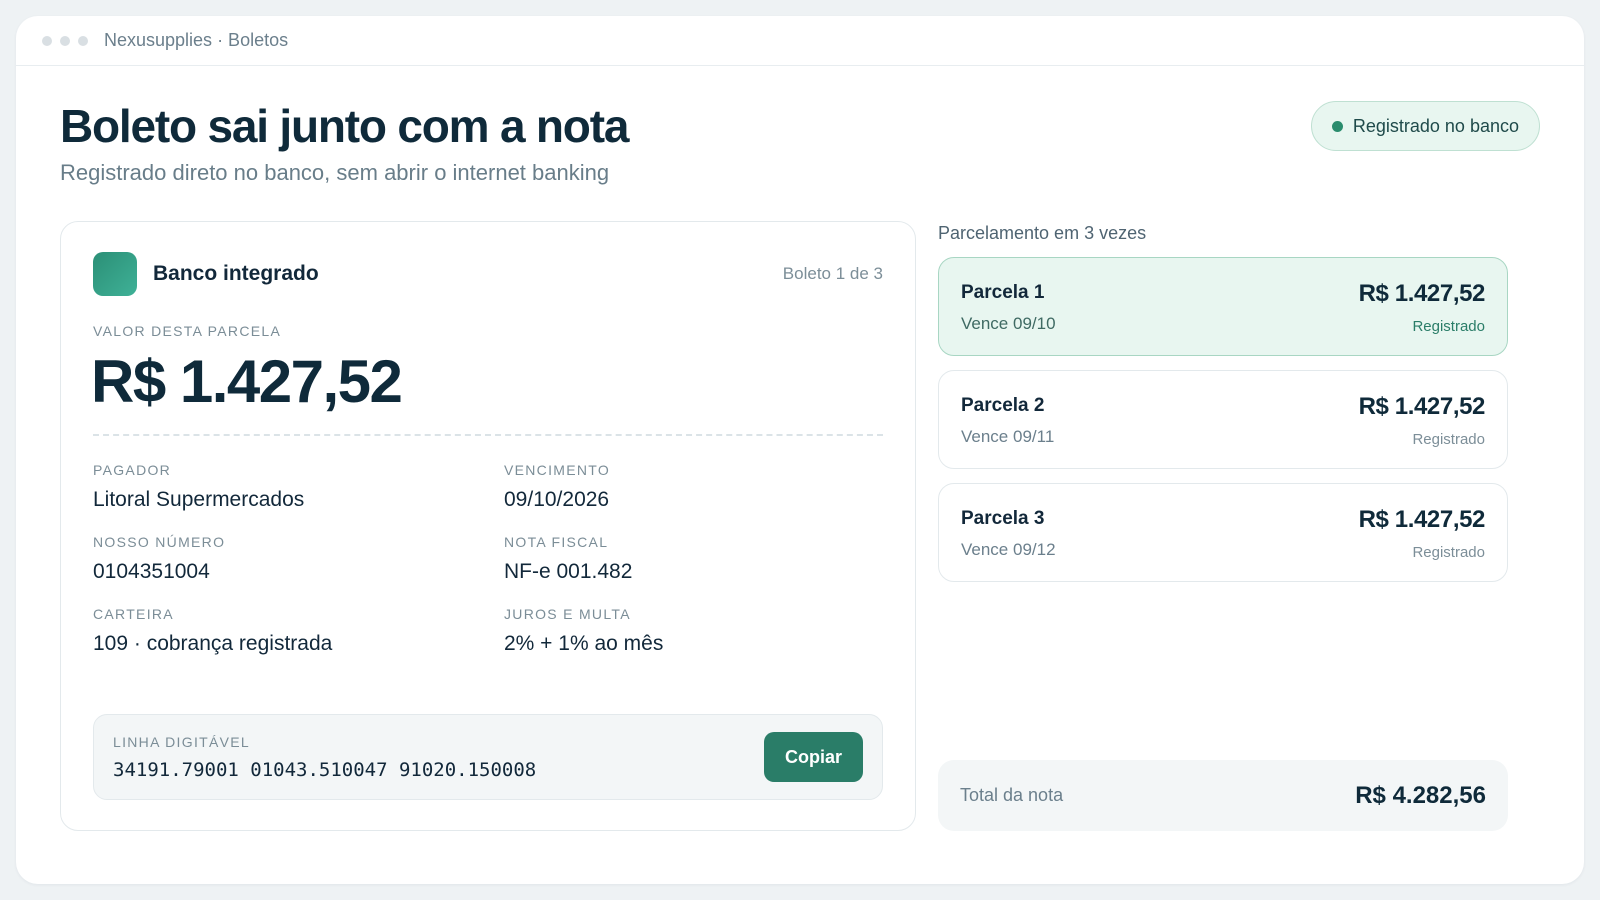 This screenshot has width=1600, height=900. Describe the element at coordinates (1008, 549) in the screenshot. I see `installment-due: Vence 09/12` at that location.